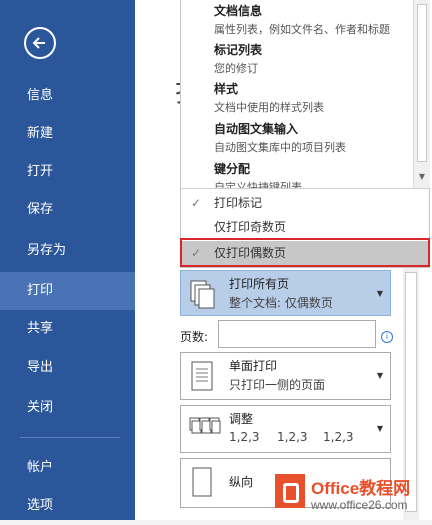  I want to click on menu-item-title: 自动图文集输入, so click(256, 128).